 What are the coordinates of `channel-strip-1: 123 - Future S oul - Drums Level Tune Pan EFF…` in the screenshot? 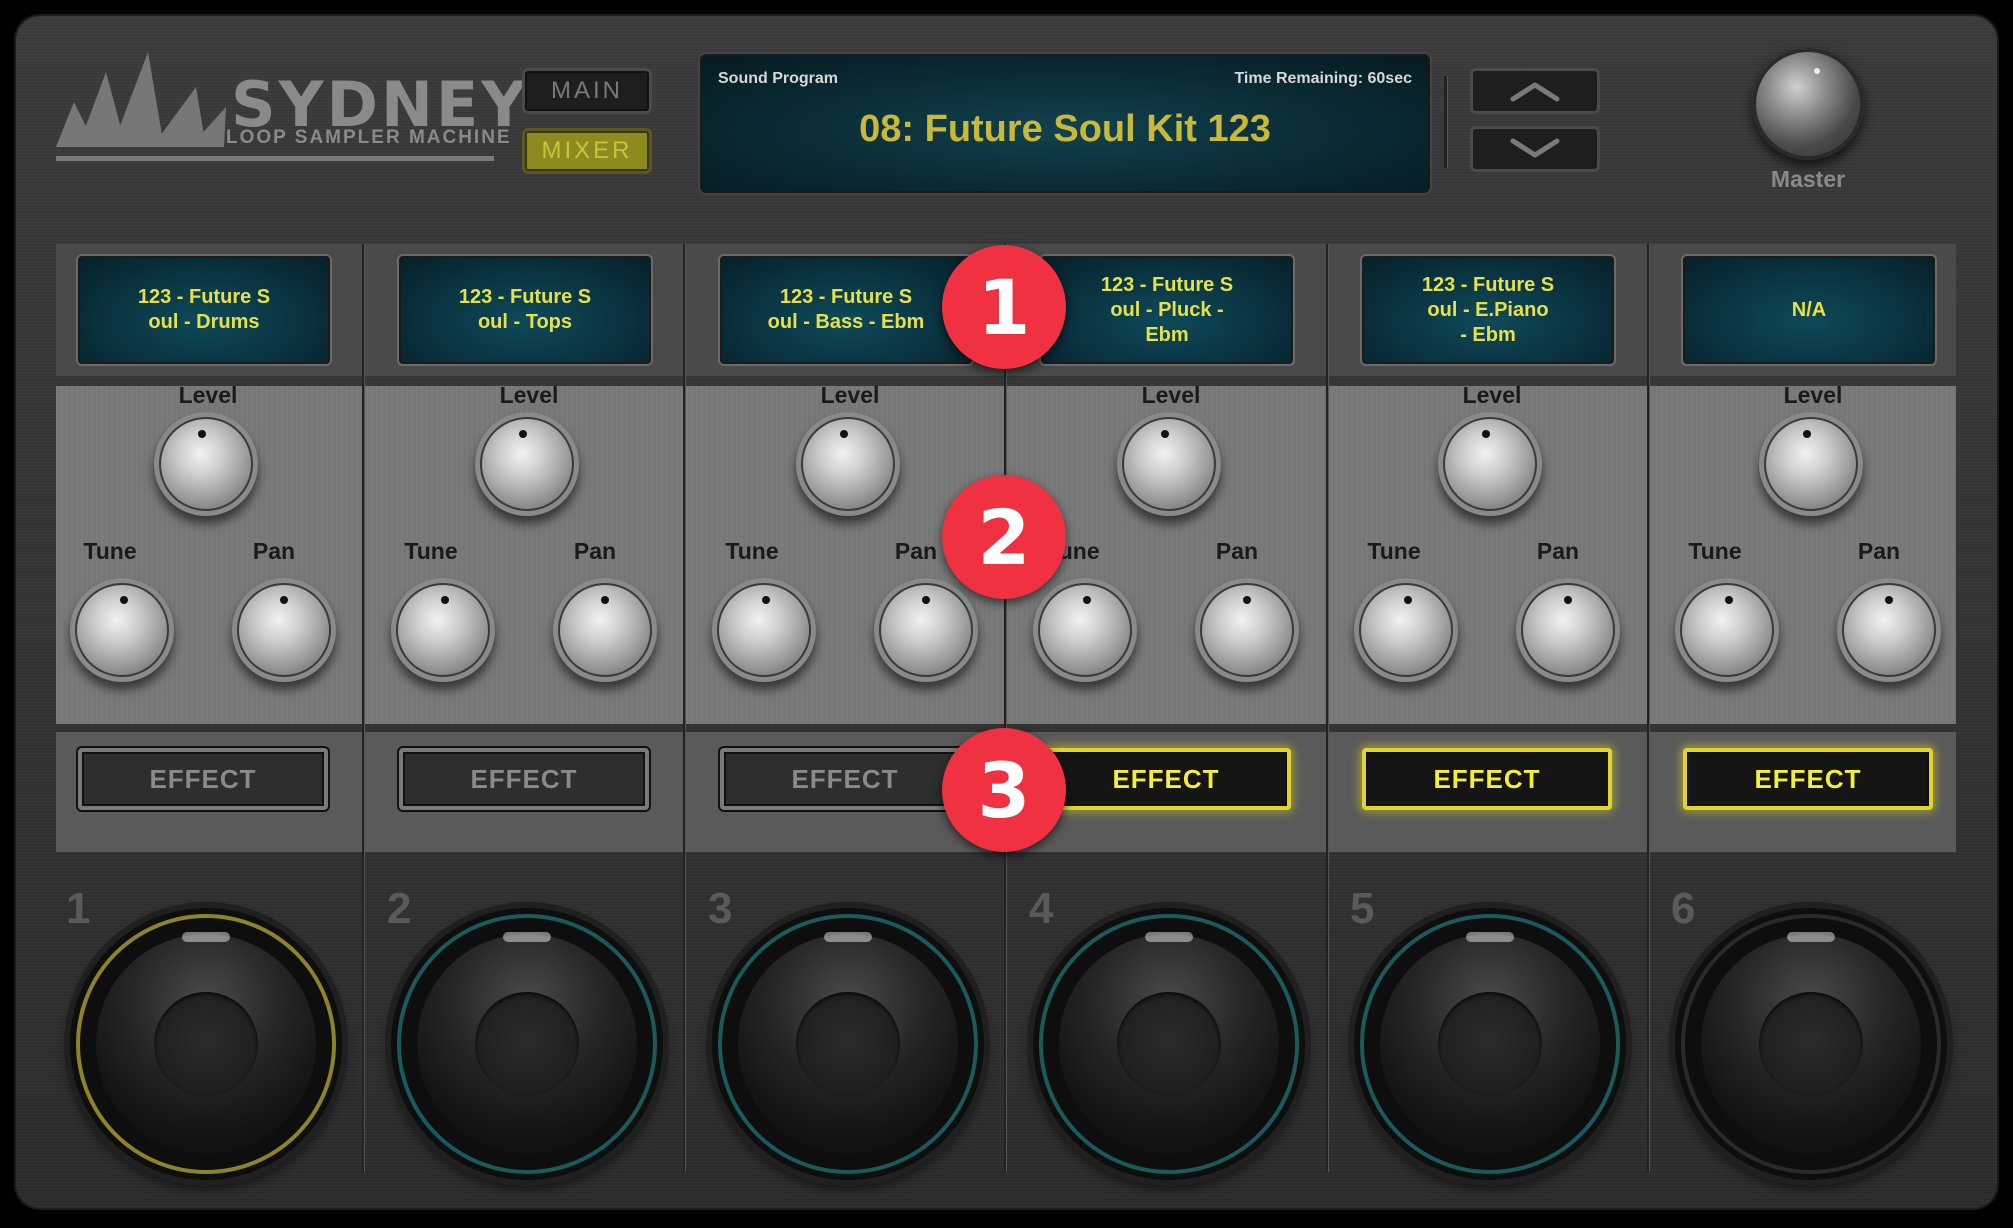 It's located at (216, 712).